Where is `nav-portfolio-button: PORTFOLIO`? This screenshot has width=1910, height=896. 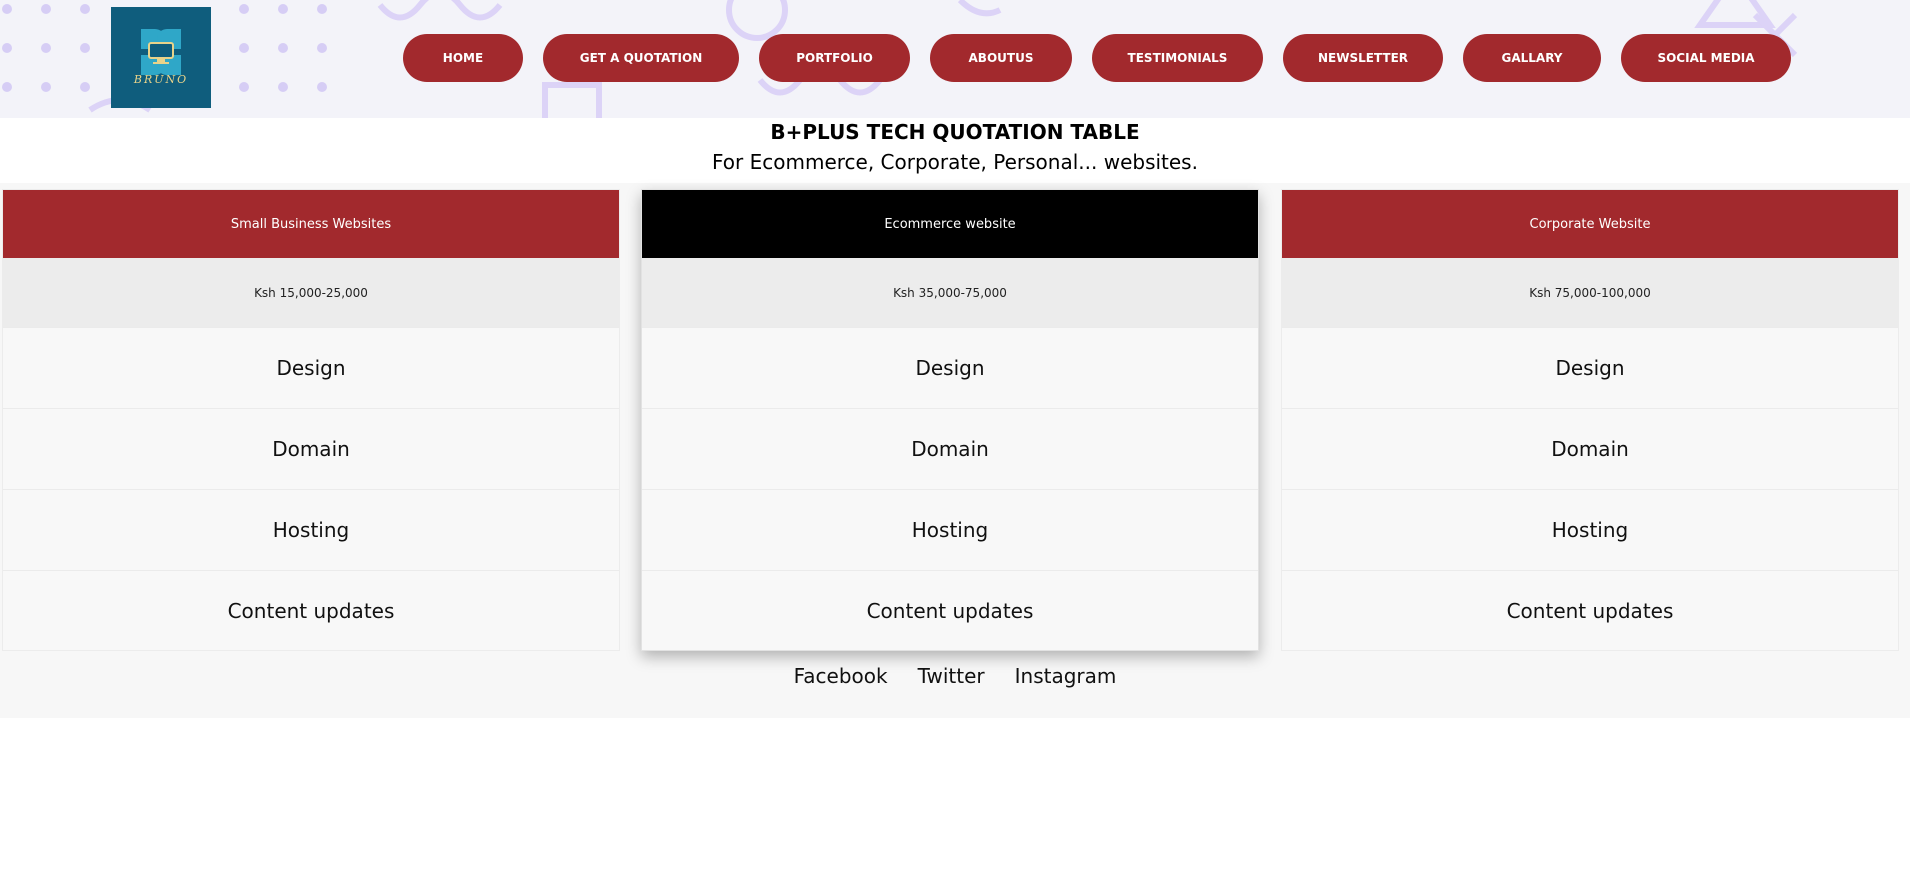
nav-portfolio-button: PORTFOLIO is located at coordinates (834, 58).